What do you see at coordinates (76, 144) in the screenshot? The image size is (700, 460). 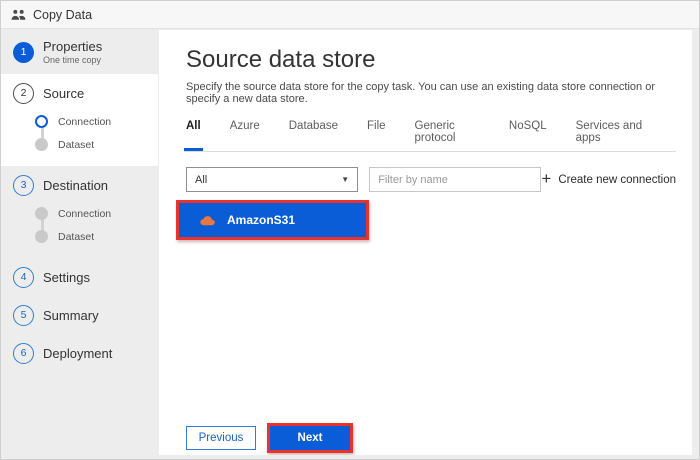 I see `substep-dataset-label: Dataset` at bounding box center [76, 144].